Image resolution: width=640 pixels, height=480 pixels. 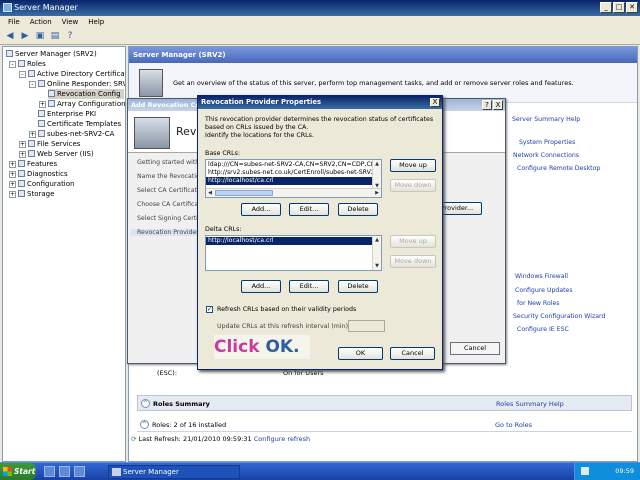 What do you see at coordinates (619, 7) in the screenshot?
I see `maximize-button: □` at bounding box center [619, 7].